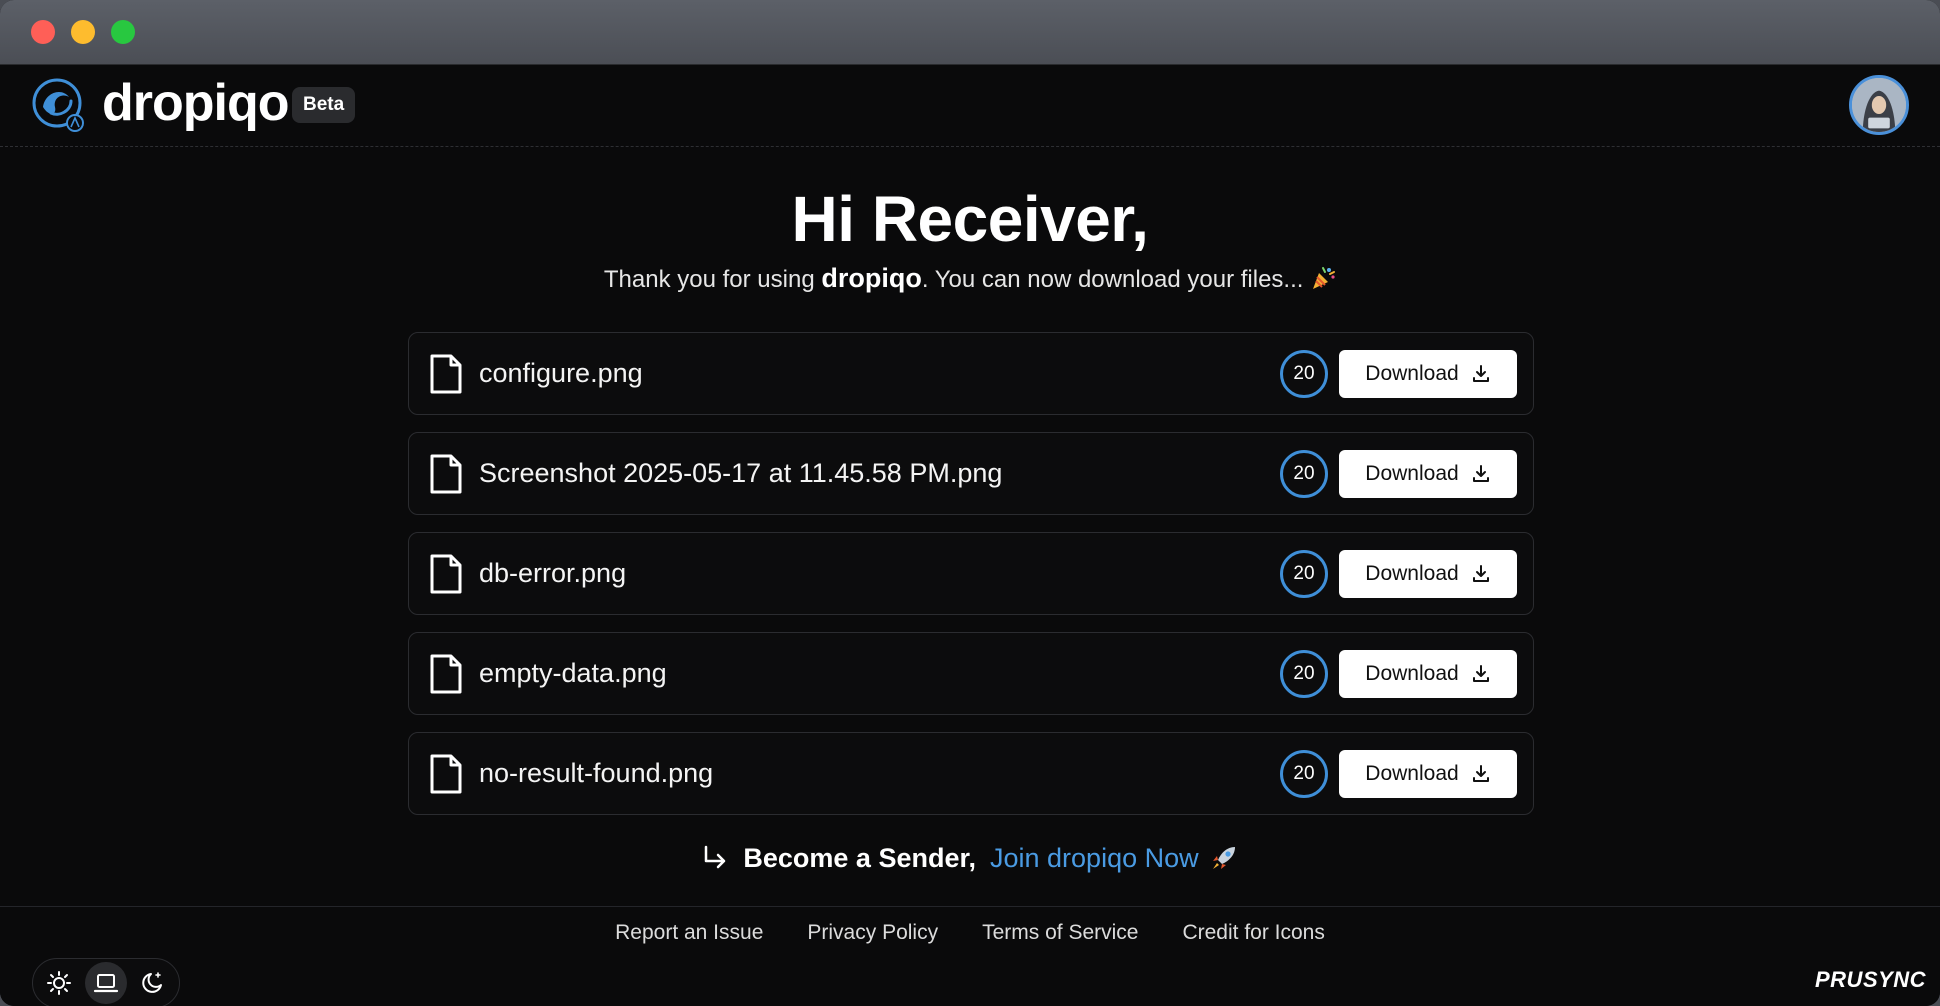 The width and height of the screenshot is (1940, 1006). Describe the element at coordinates (123, 32) in the screenshot. I see `maximize-window-button` at that location.